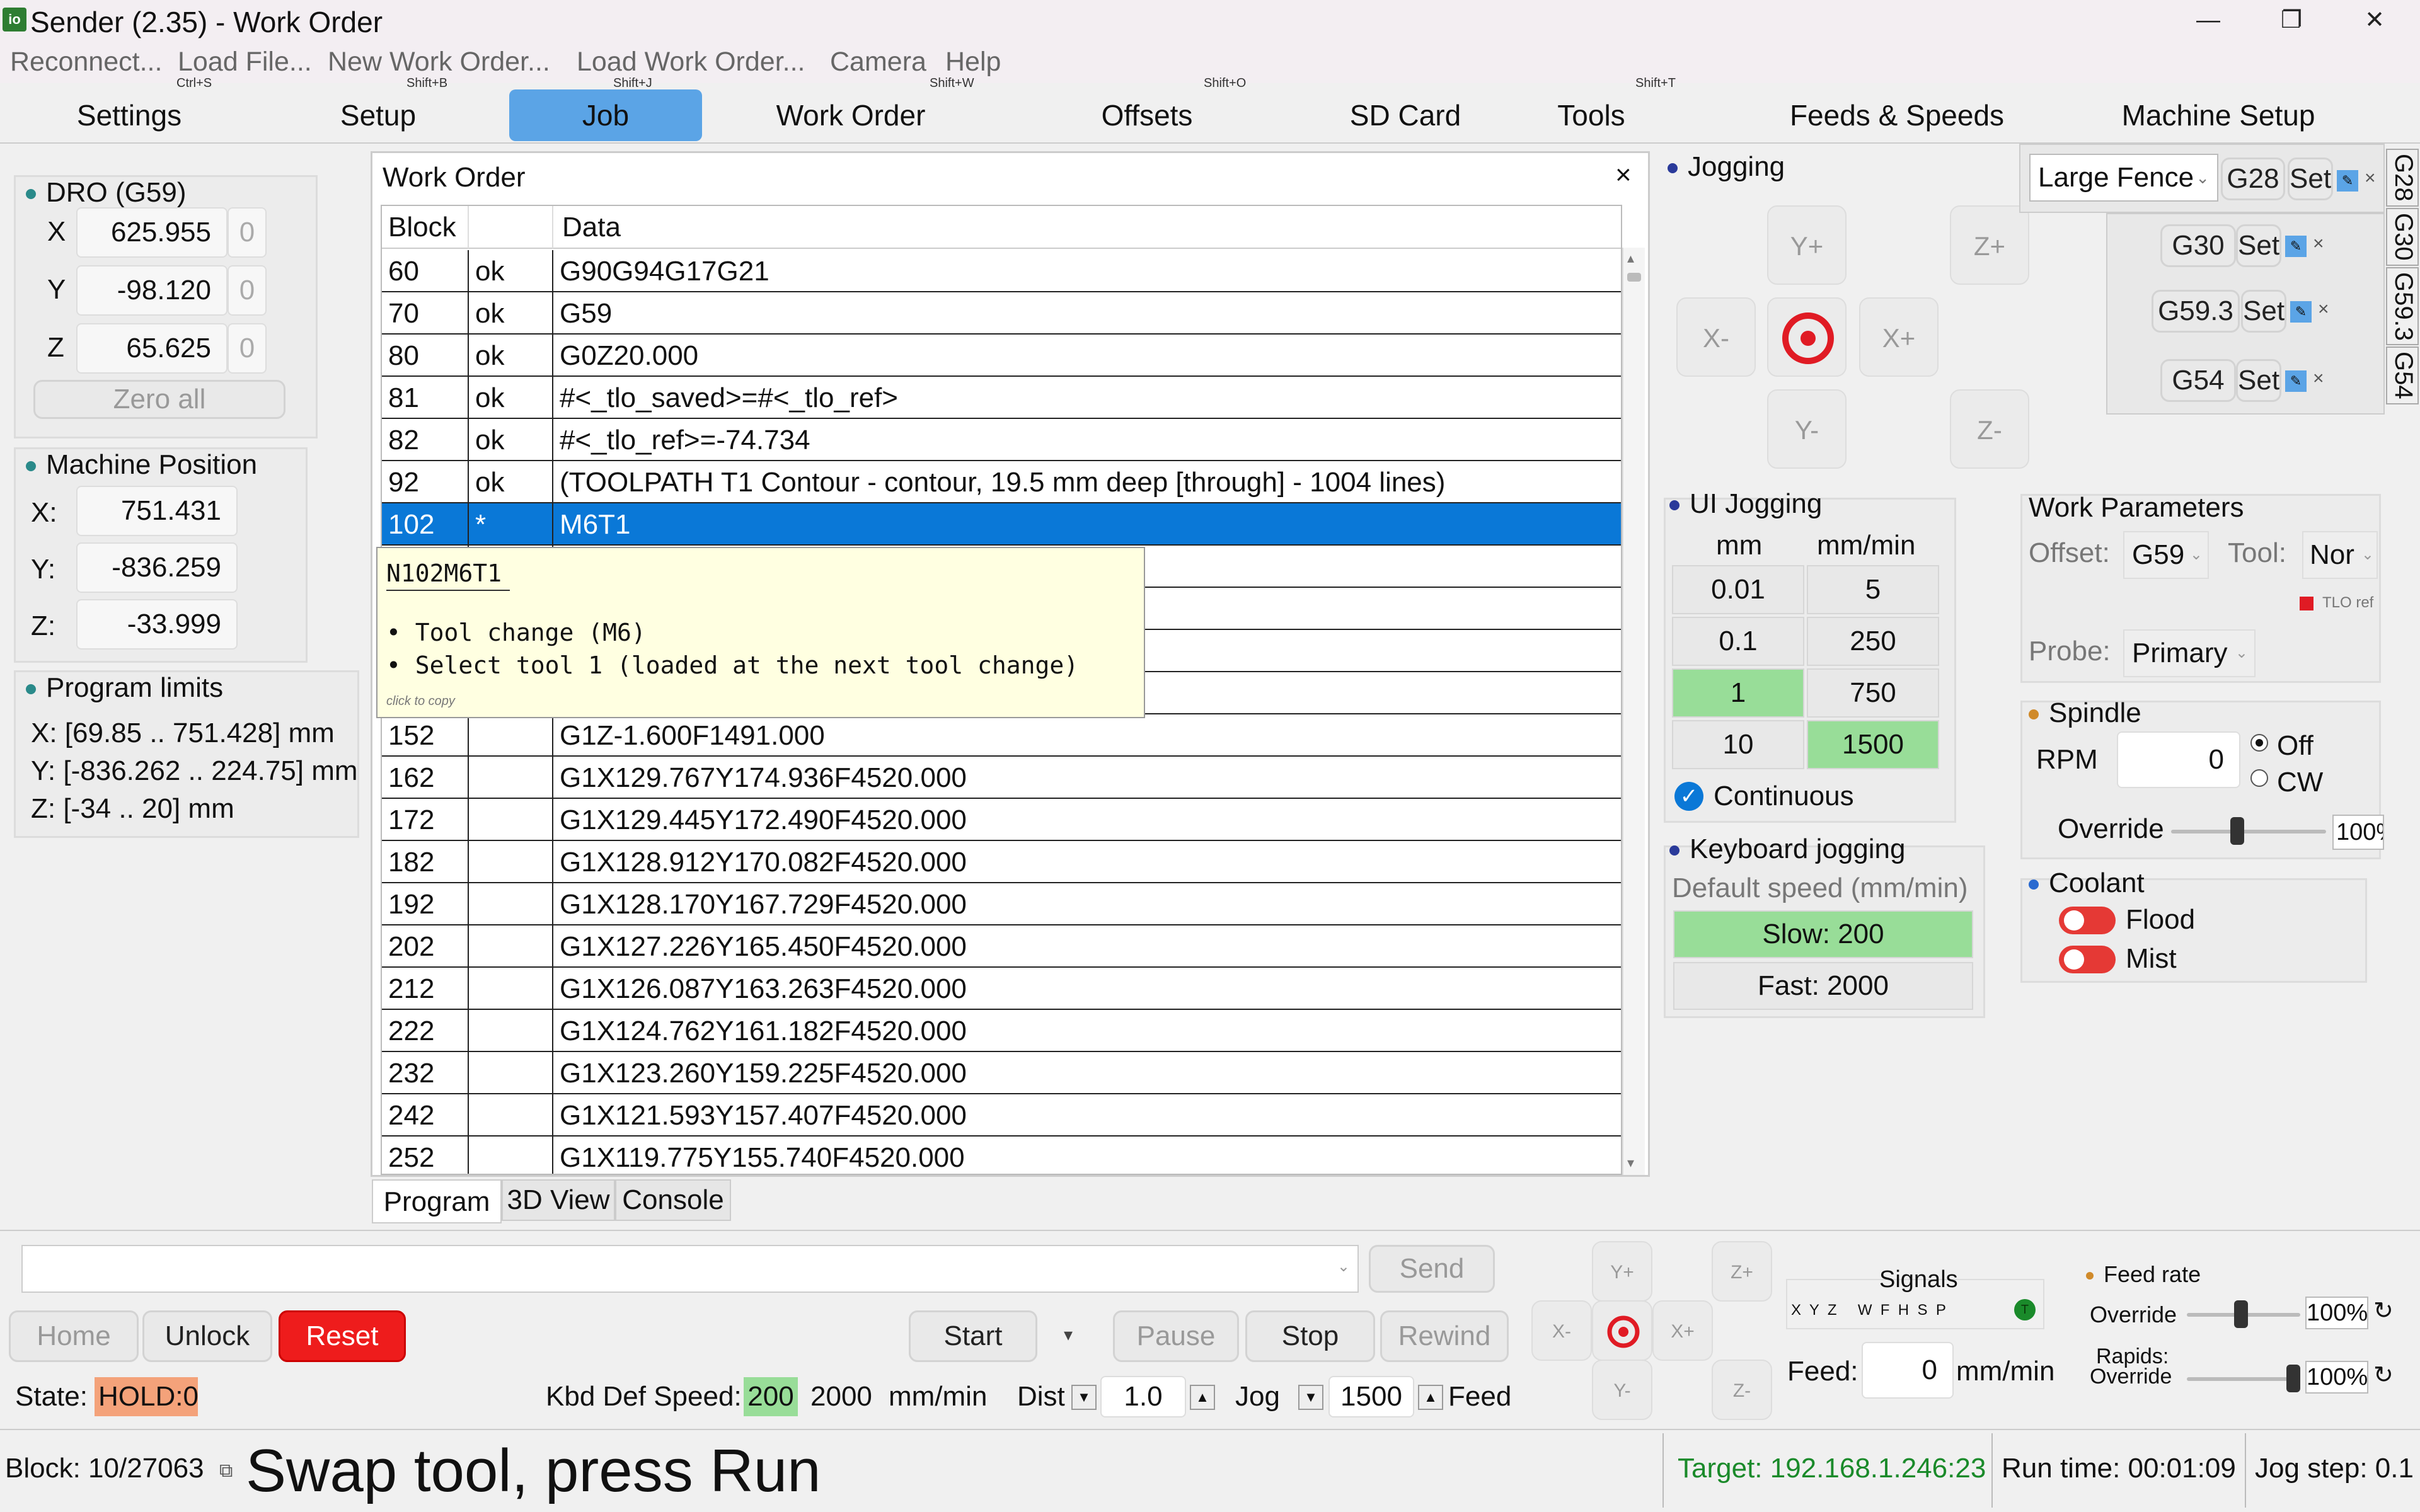  What do you see at coordinates (1405, 115) in the screenshot?
I see `tab-sd-card: SD Card` at bounding box center [1405, 115].